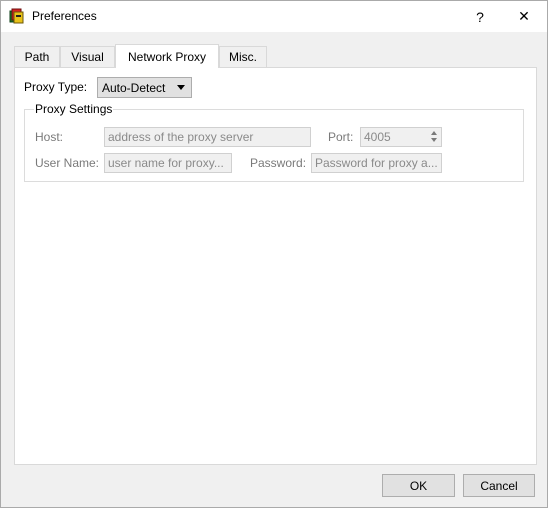 This screenshot has height=508, width=548. I want to click on tab-network-proxy: Network Proxy, so click(167, 56).